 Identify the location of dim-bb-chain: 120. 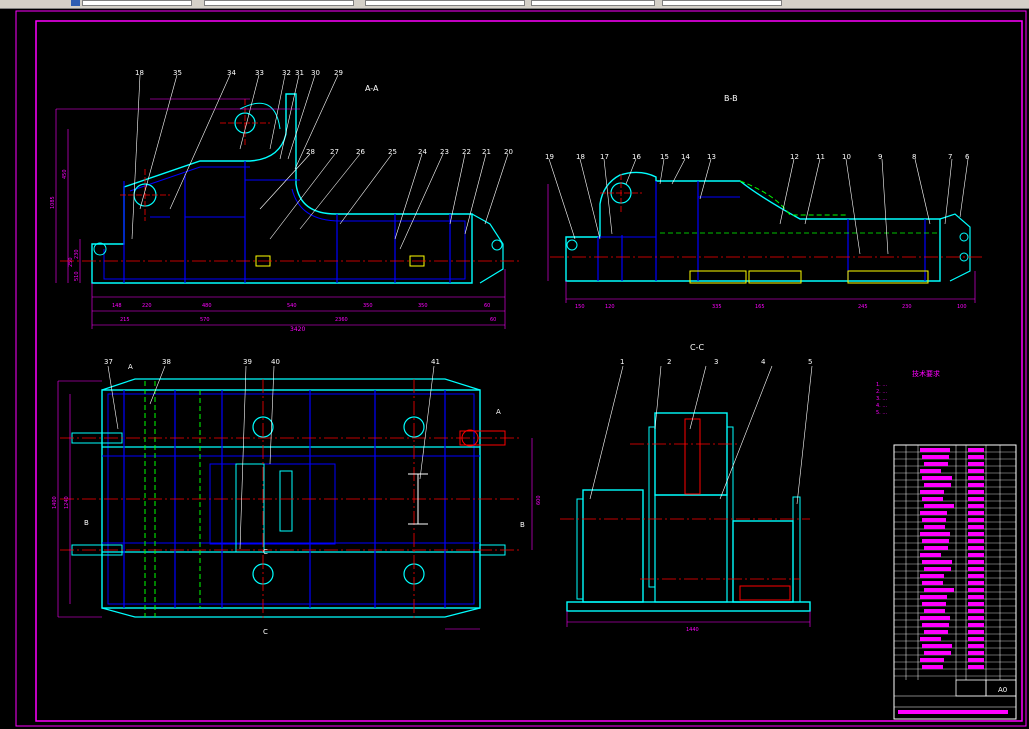
(610, 307).